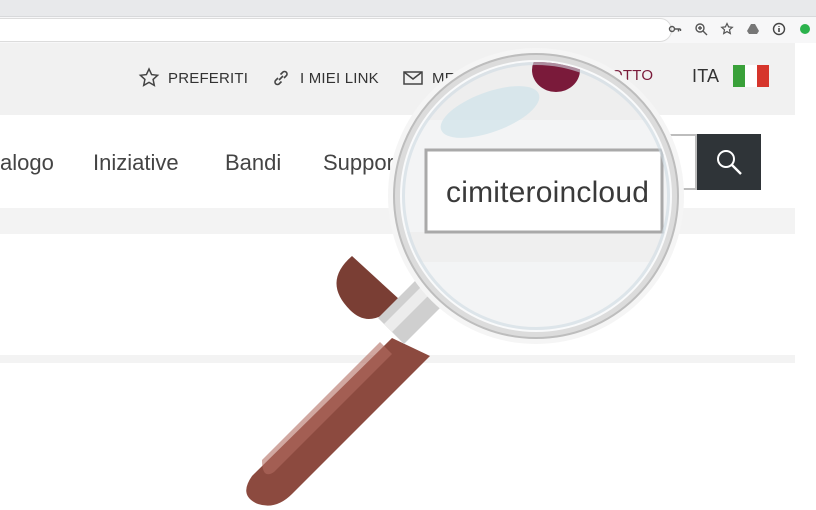 The height and width of the screenshot is (510, 816). Describe the element at coordinates (731, 76) in the screenshot. I see `language-selector: ITA` at that location.